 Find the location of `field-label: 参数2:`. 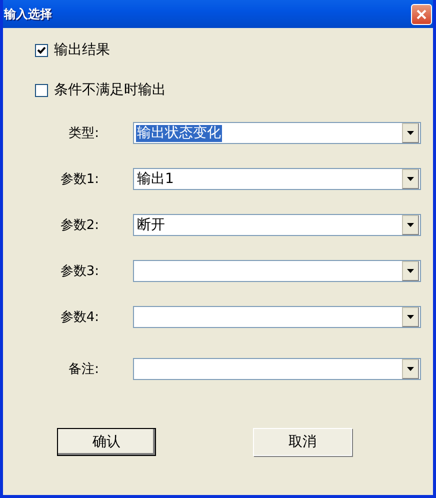

field-label: 参数2: is located at coordinates (79, 225).